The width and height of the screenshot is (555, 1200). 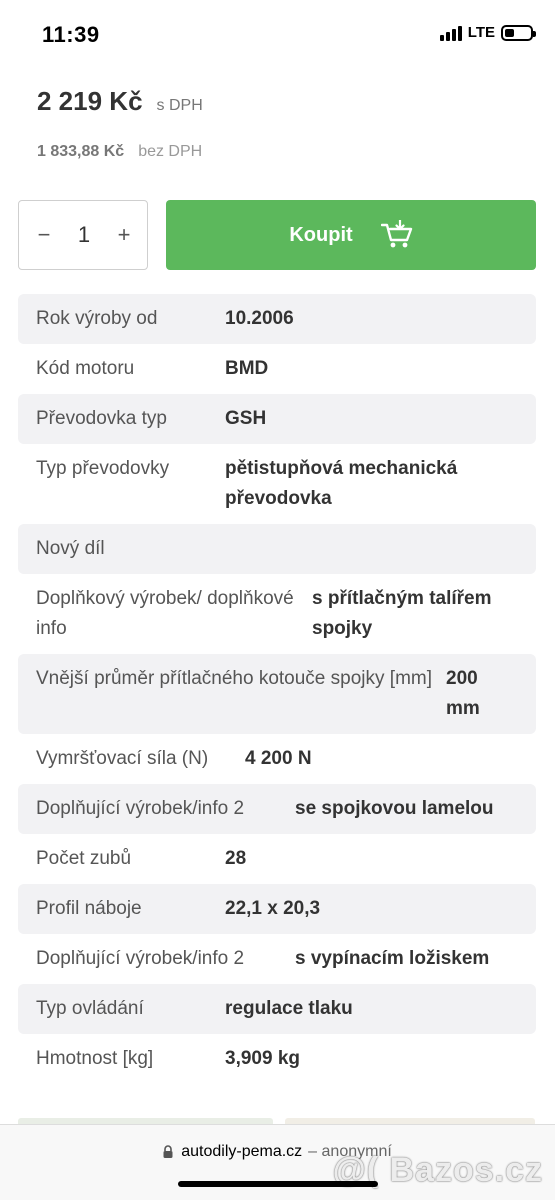 What do you see at coordinates (394, 808) in the screenshot?
I see `spec-value: se spojkovou lamelou` at bounding box center [394, 808].